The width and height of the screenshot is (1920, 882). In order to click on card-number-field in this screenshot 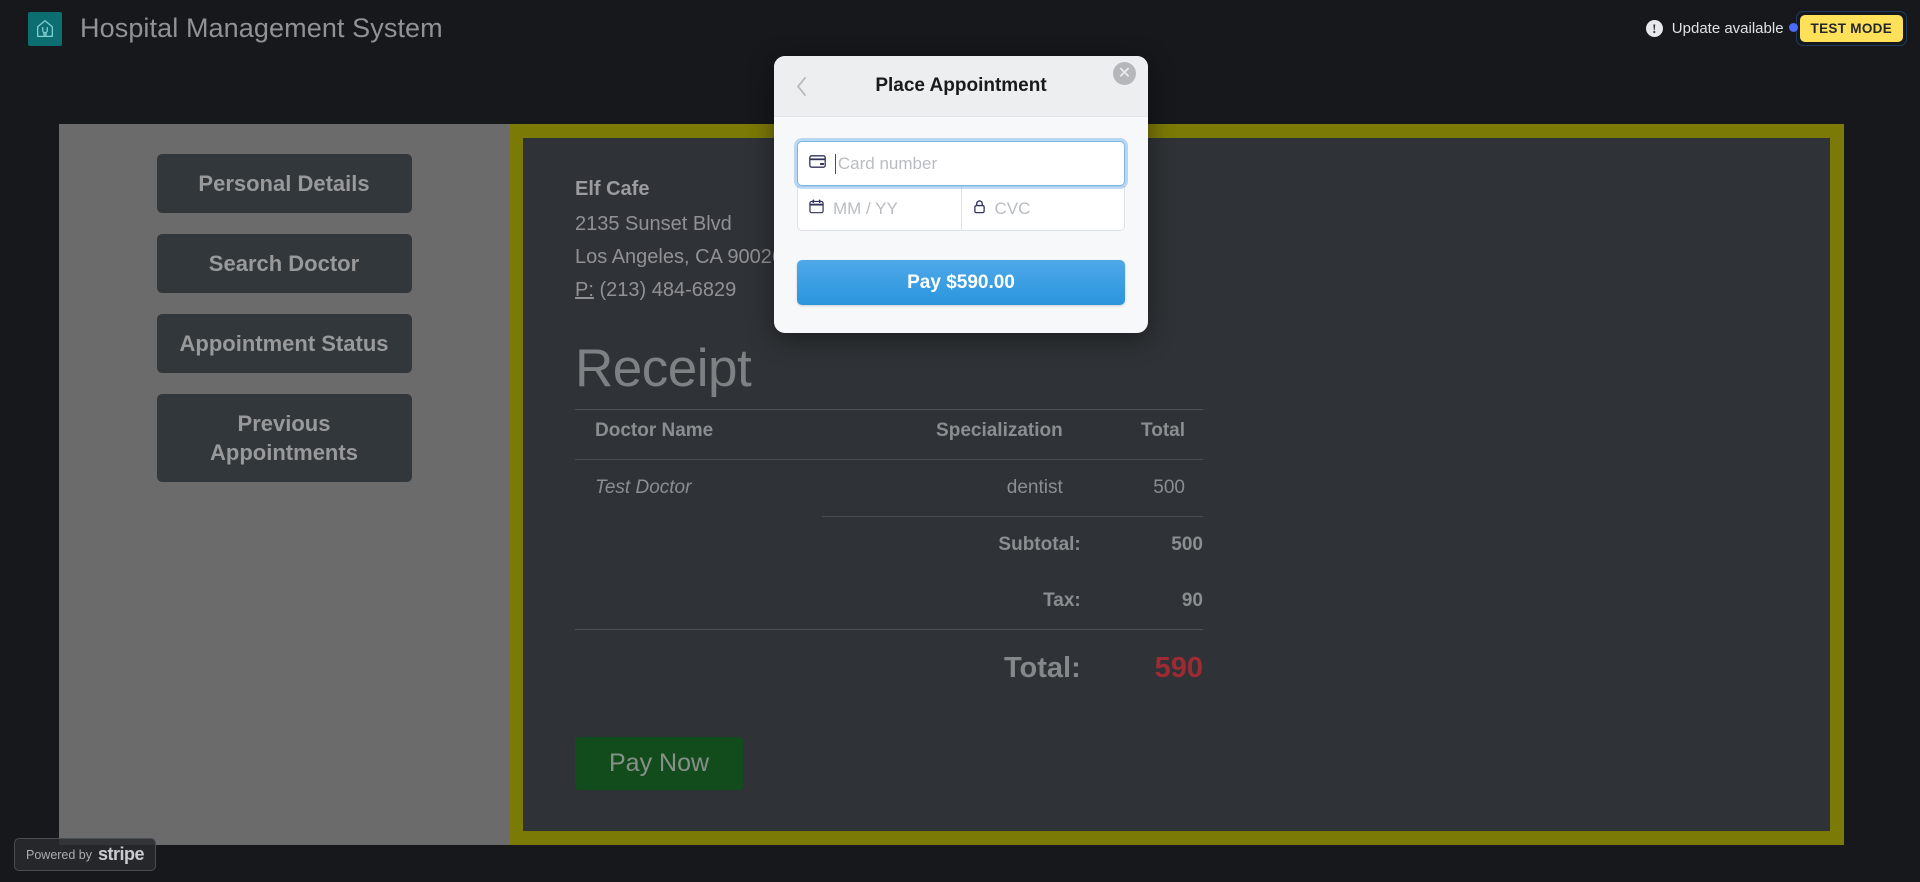, I will do `click(961, 163)`.